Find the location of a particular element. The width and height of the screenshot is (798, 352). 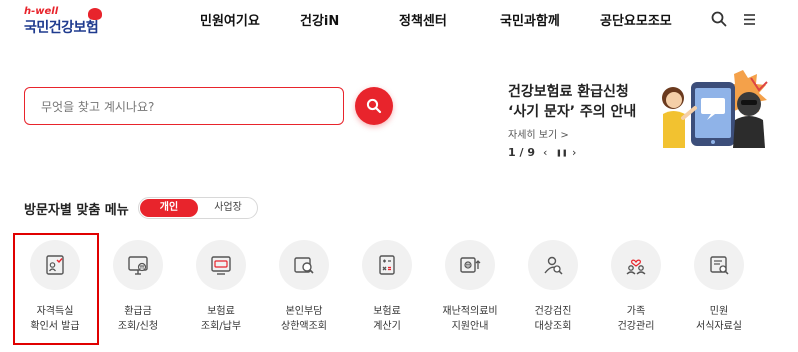

menu-item-calculator: 보험료 계산기 is located at coordinates (387, 290).